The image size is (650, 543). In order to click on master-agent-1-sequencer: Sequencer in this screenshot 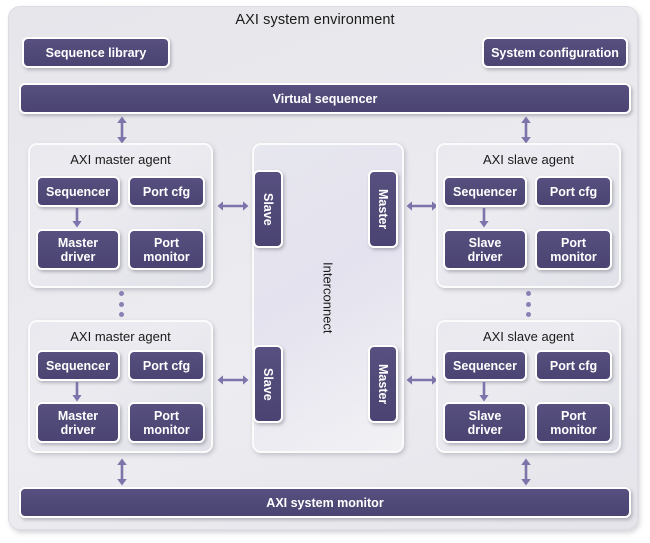, I will do `click(78, 191)`.